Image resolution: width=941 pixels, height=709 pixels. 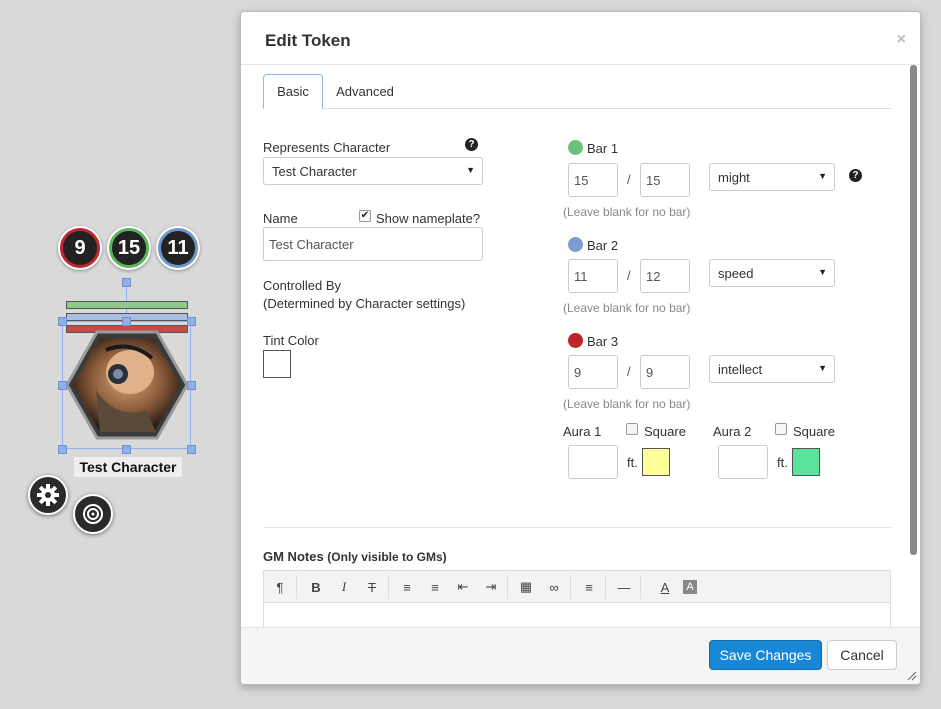 I want to click on aura-2-color-swatch, so click(x=806, y=462).